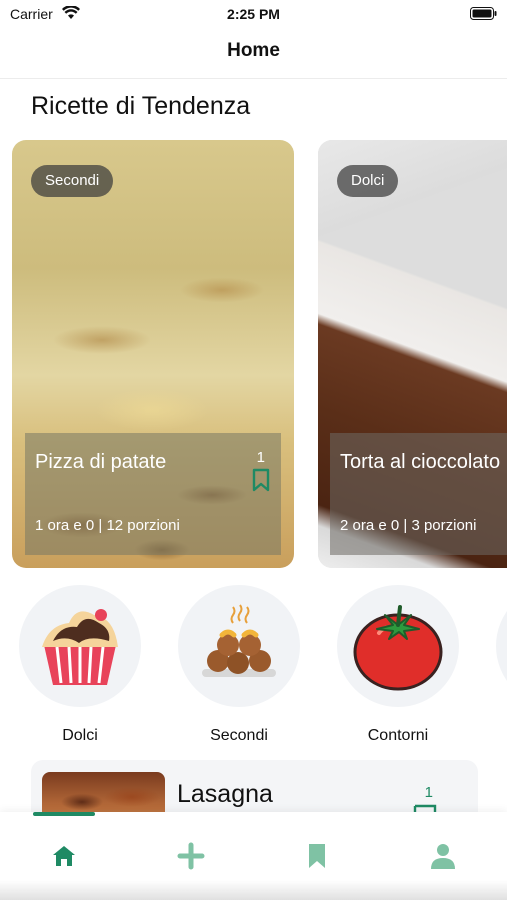 The image size is (507, 900). What do you see at coordinates (253, 78) in the screenshot?
I see `nav-divider` at bounding box center [253, 78].